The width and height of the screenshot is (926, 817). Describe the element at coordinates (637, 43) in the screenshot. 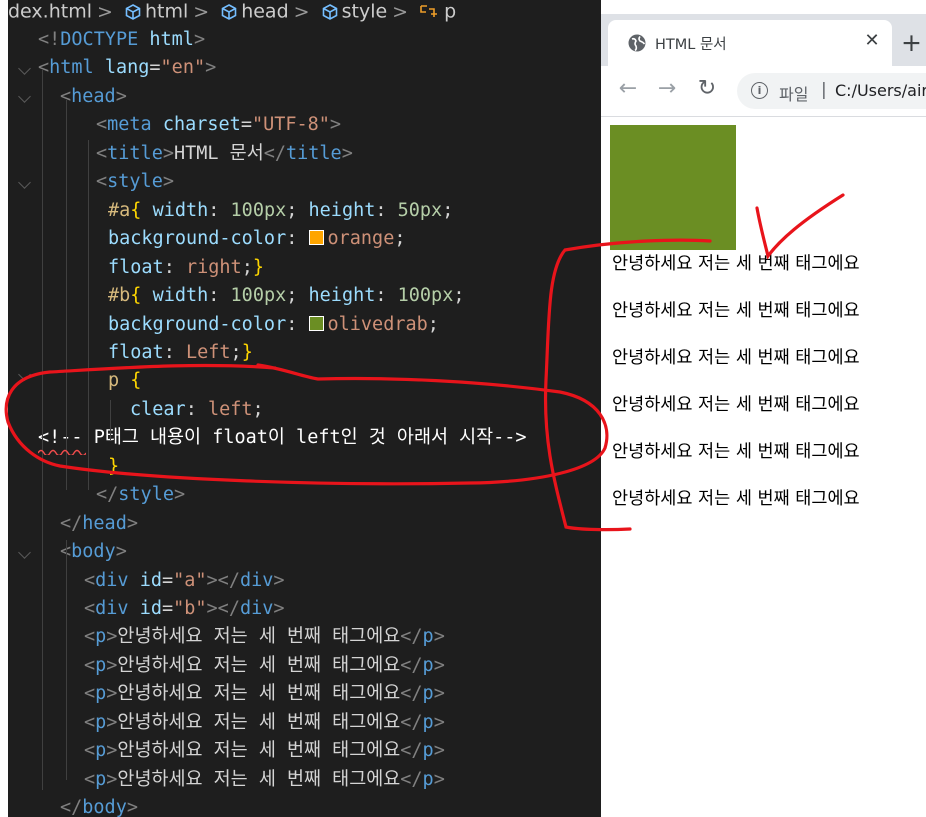

I see `globe-icon` at that location.